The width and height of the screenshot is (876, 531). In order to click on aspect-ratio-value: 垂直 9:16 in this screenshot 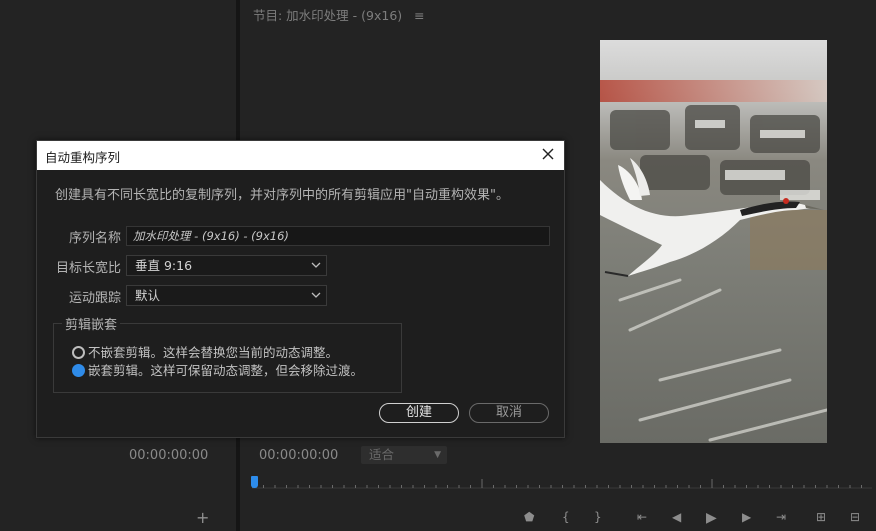, I will do `click(164, 265)`.